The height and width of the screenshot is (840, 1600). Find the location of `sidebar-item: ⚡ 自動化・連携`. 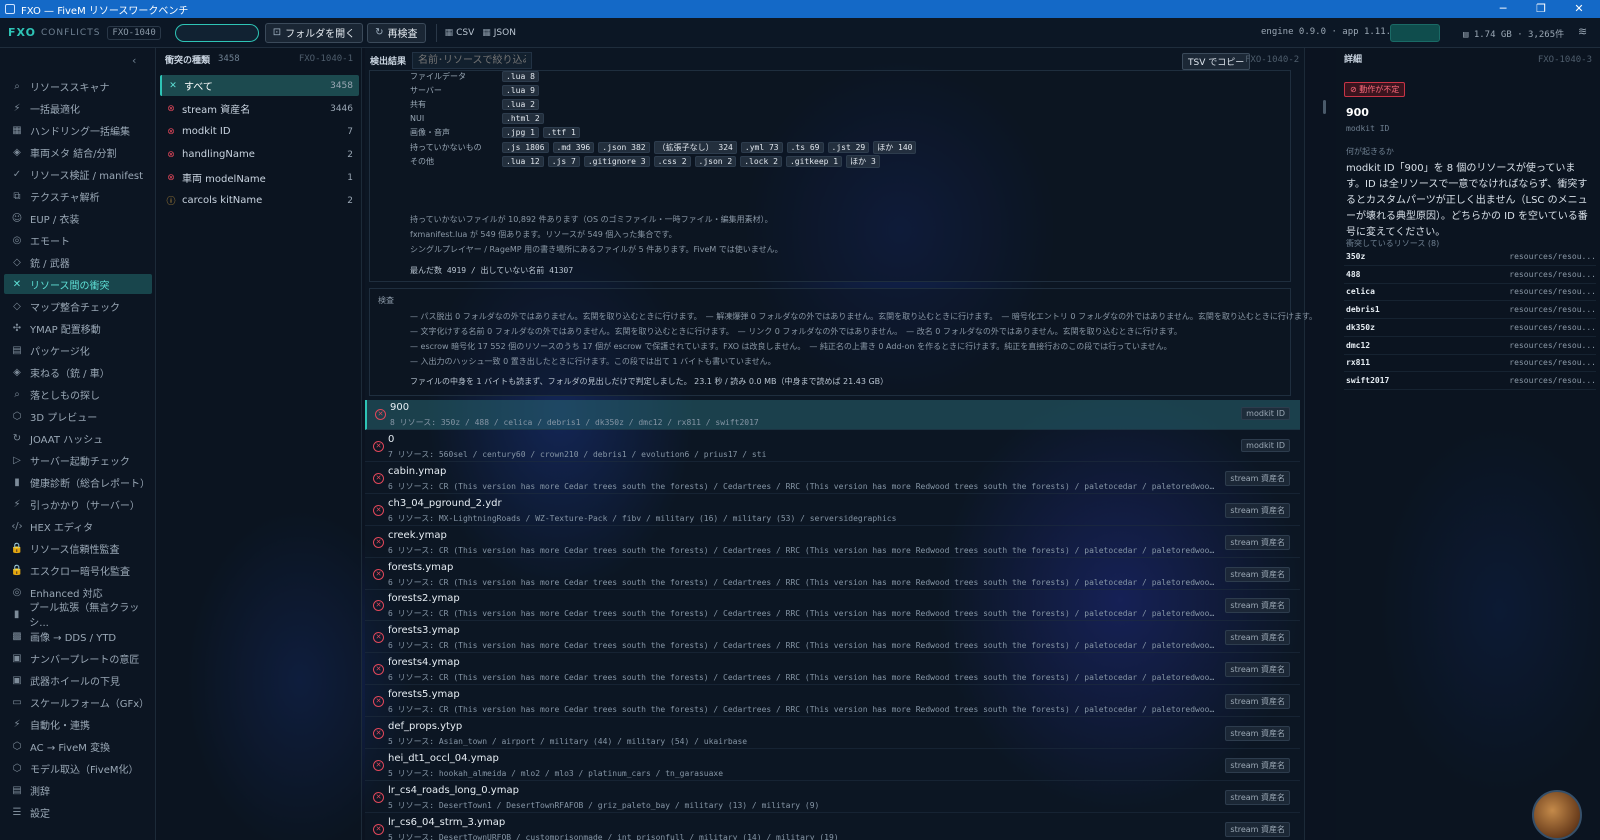

sidebar-item: ⚡ 自動化・連携 is located at coordinates (78, 724).